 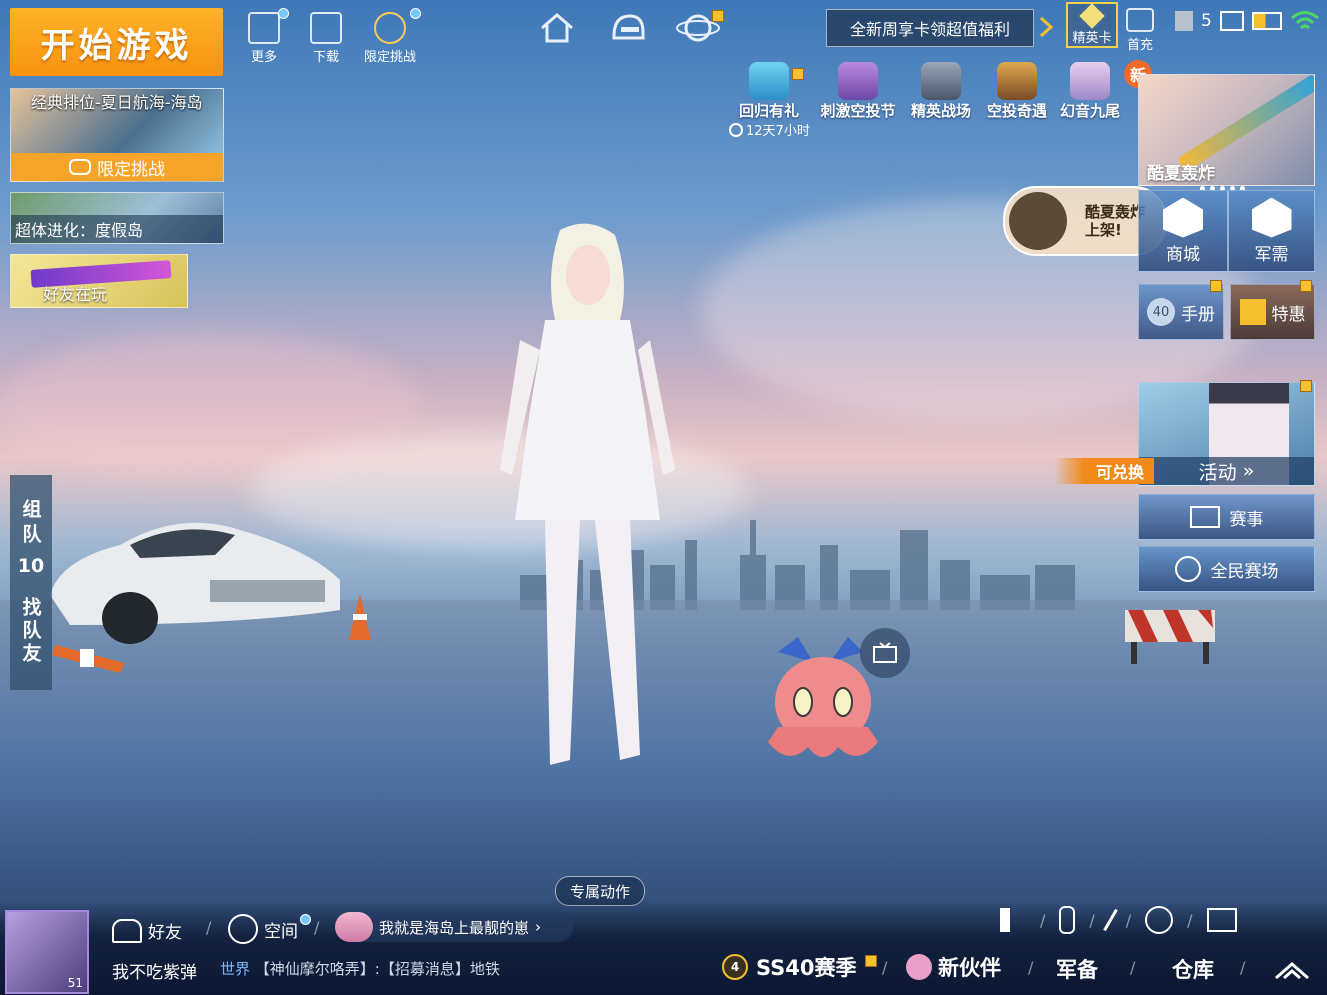 I want to click on wifi-icon, so click(x=1304, y=20).